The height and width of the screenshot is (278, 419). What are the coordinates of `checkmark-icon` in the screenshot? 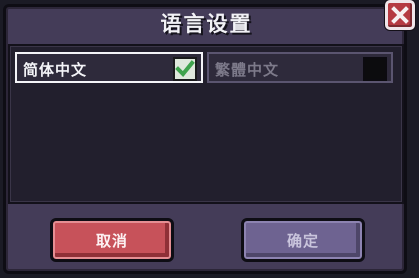 It's located at (185, 68).